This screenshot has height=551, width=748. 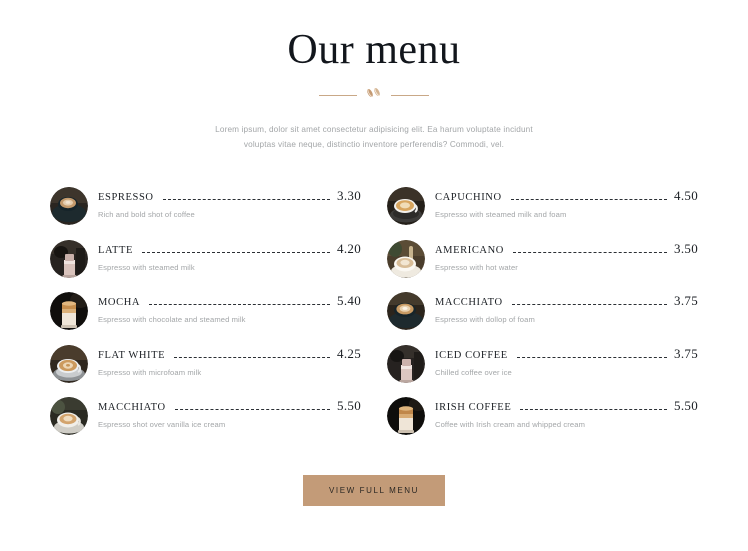 I want to click on menu-item-body: LATTE 4.20 Espresso with steamed milk, so click(x=224, y=256).